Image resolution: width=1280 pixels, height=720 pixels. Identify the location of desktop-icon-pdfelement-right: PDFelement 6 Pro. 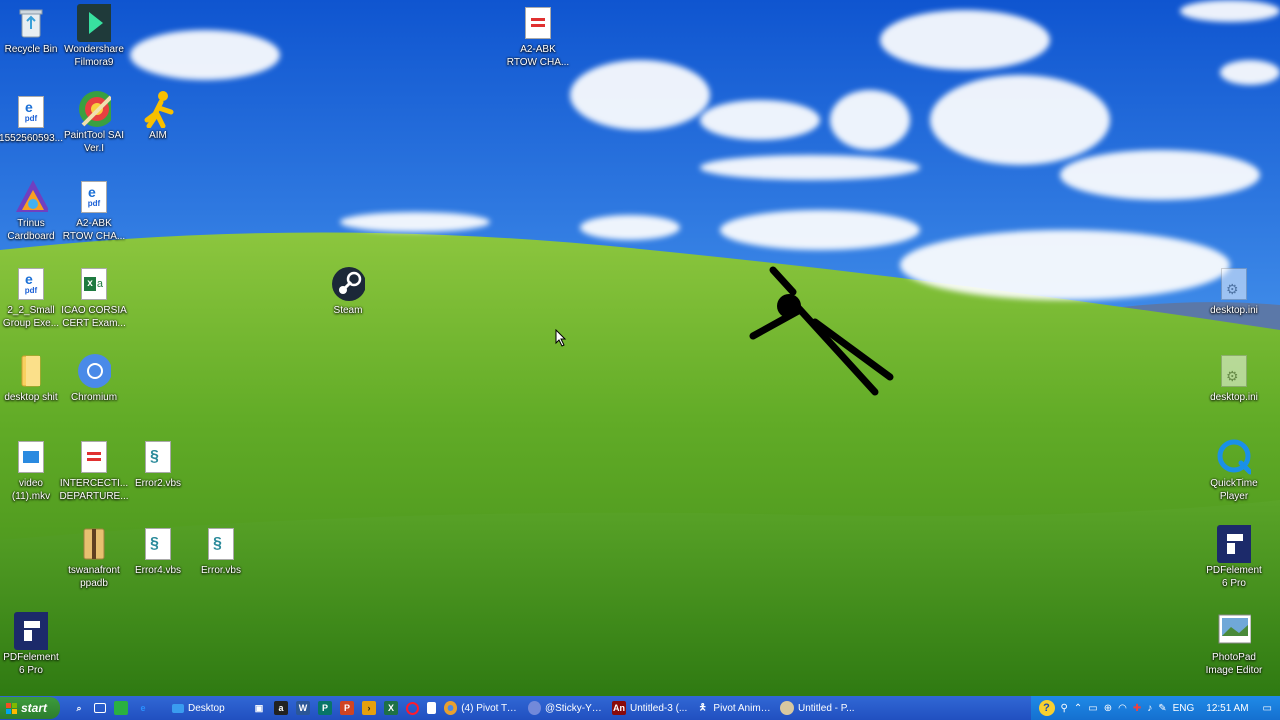
(1234, 557).